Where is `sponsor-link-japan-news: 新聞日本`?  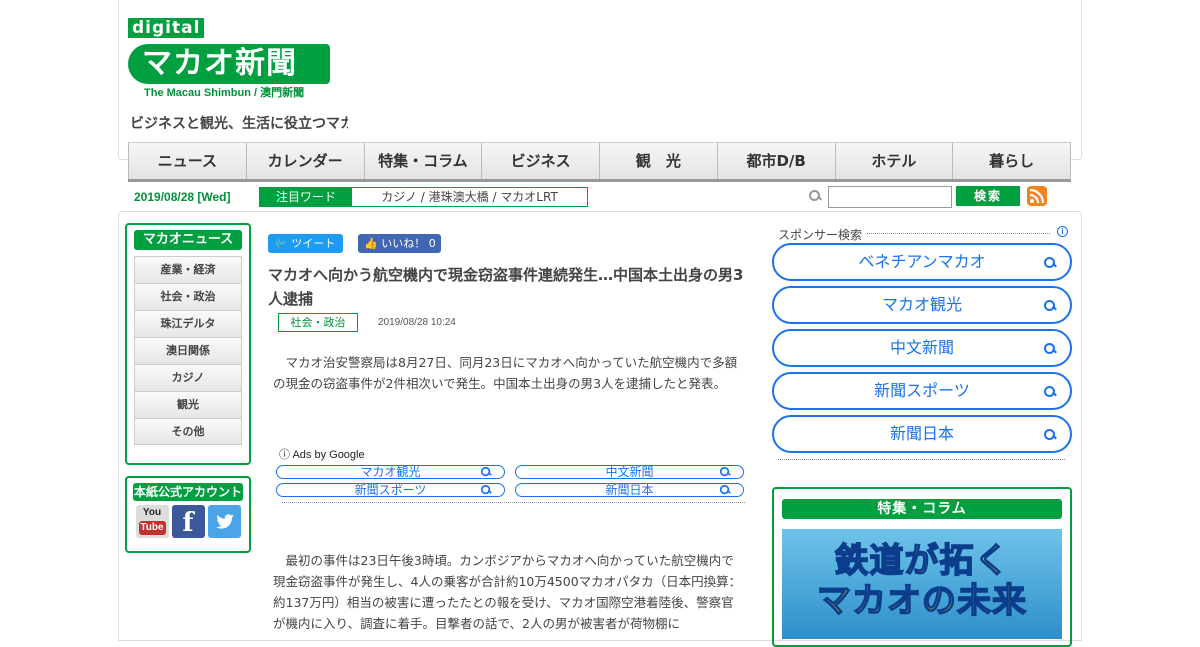
sponsor-link-japan-news: 新聞日本 is located at coordinates (922, 434).